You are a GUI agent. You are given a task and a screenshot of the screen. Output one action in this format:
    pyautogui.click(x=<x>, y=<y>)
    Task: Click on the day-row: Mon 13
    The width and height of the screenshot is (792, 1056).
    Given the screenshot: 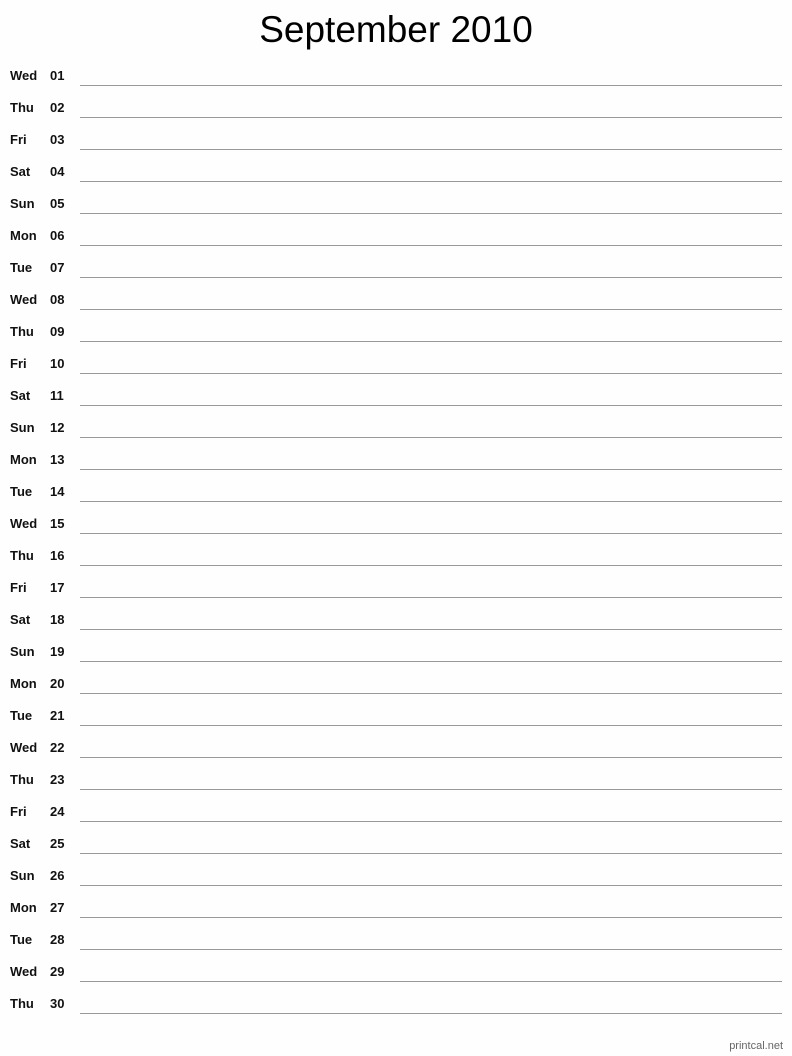 What is the action you would take?
    pyautogui.click(x=396, y=460)
    